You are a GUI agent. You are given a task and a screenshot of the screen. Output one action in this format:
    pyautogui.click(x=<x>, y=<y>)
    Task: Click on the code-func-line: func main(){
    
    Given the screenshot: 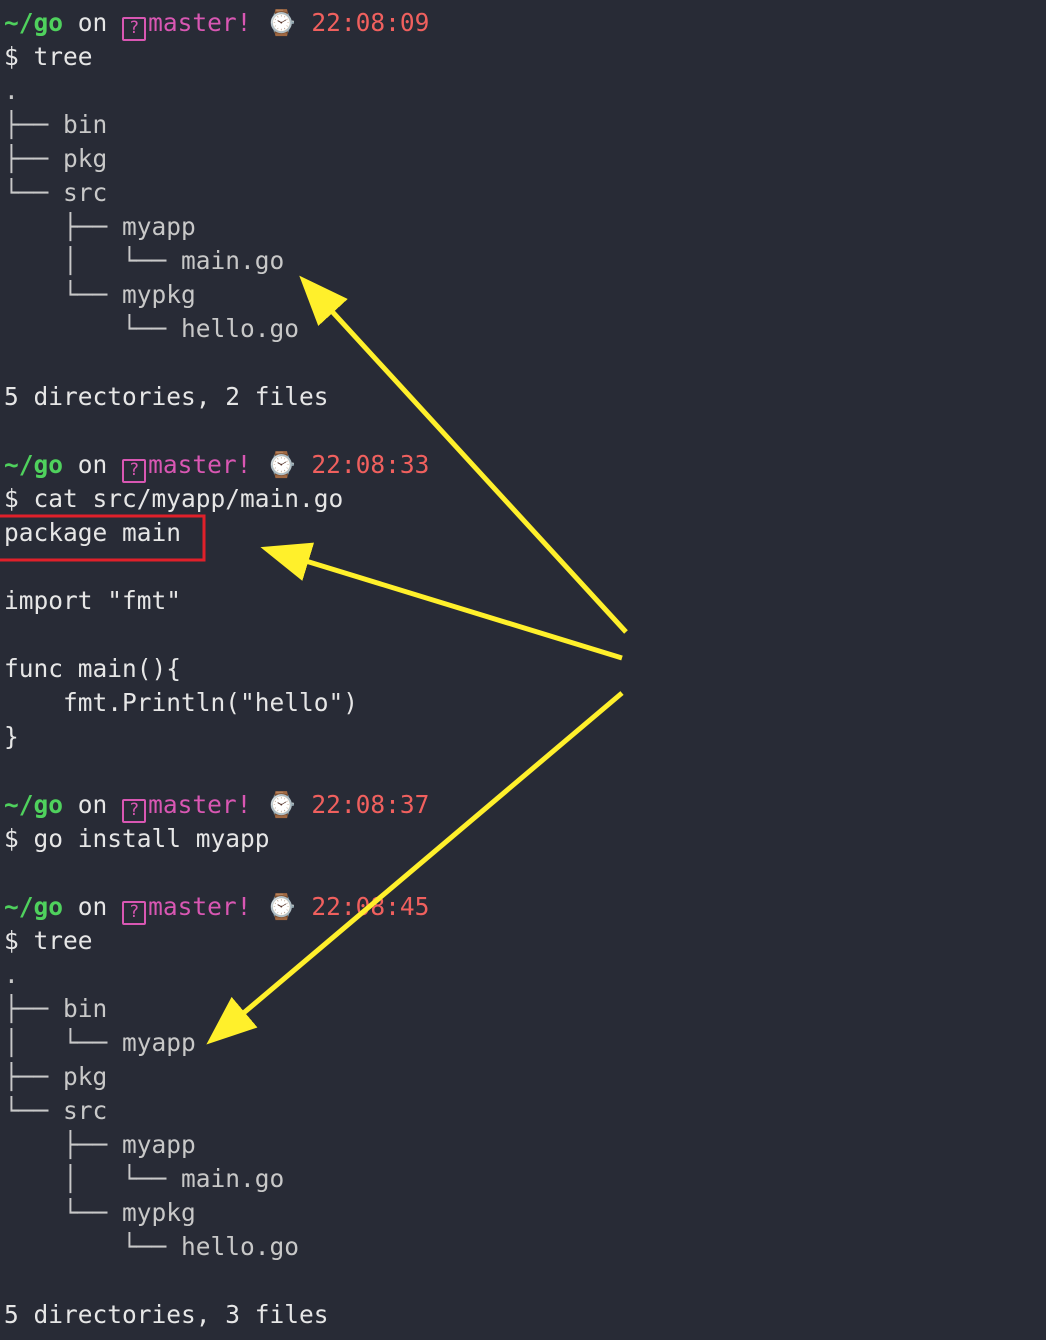 What is the action you would take?
    pyautogui.click(x=93, y=668)
    